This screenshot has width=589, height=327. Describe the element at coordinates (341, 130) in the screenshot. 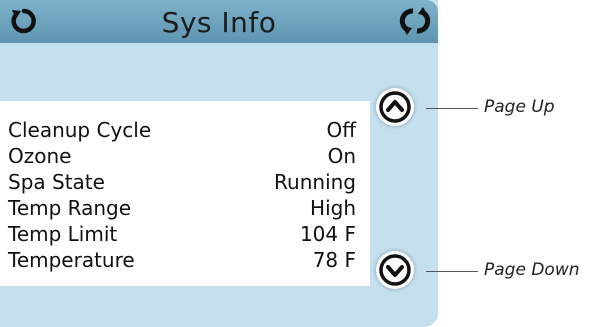

I see `row-value: Off` at that location.